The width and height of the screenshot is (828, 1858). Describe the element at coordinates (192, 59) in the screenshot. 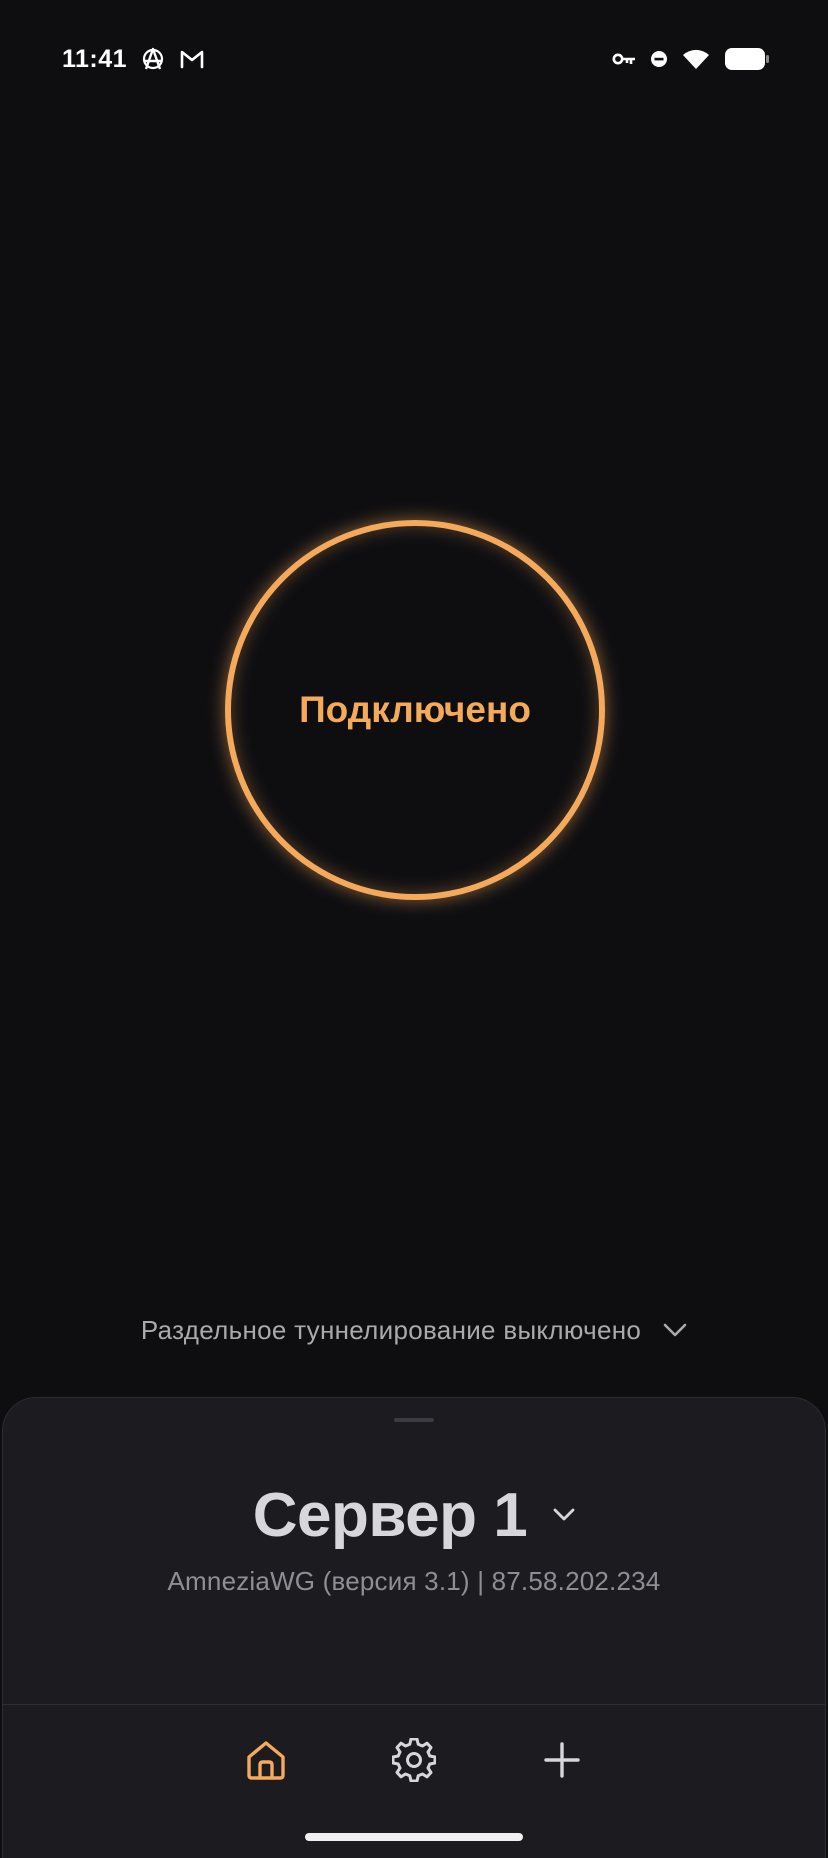

I see `gmail-icon` at that location.